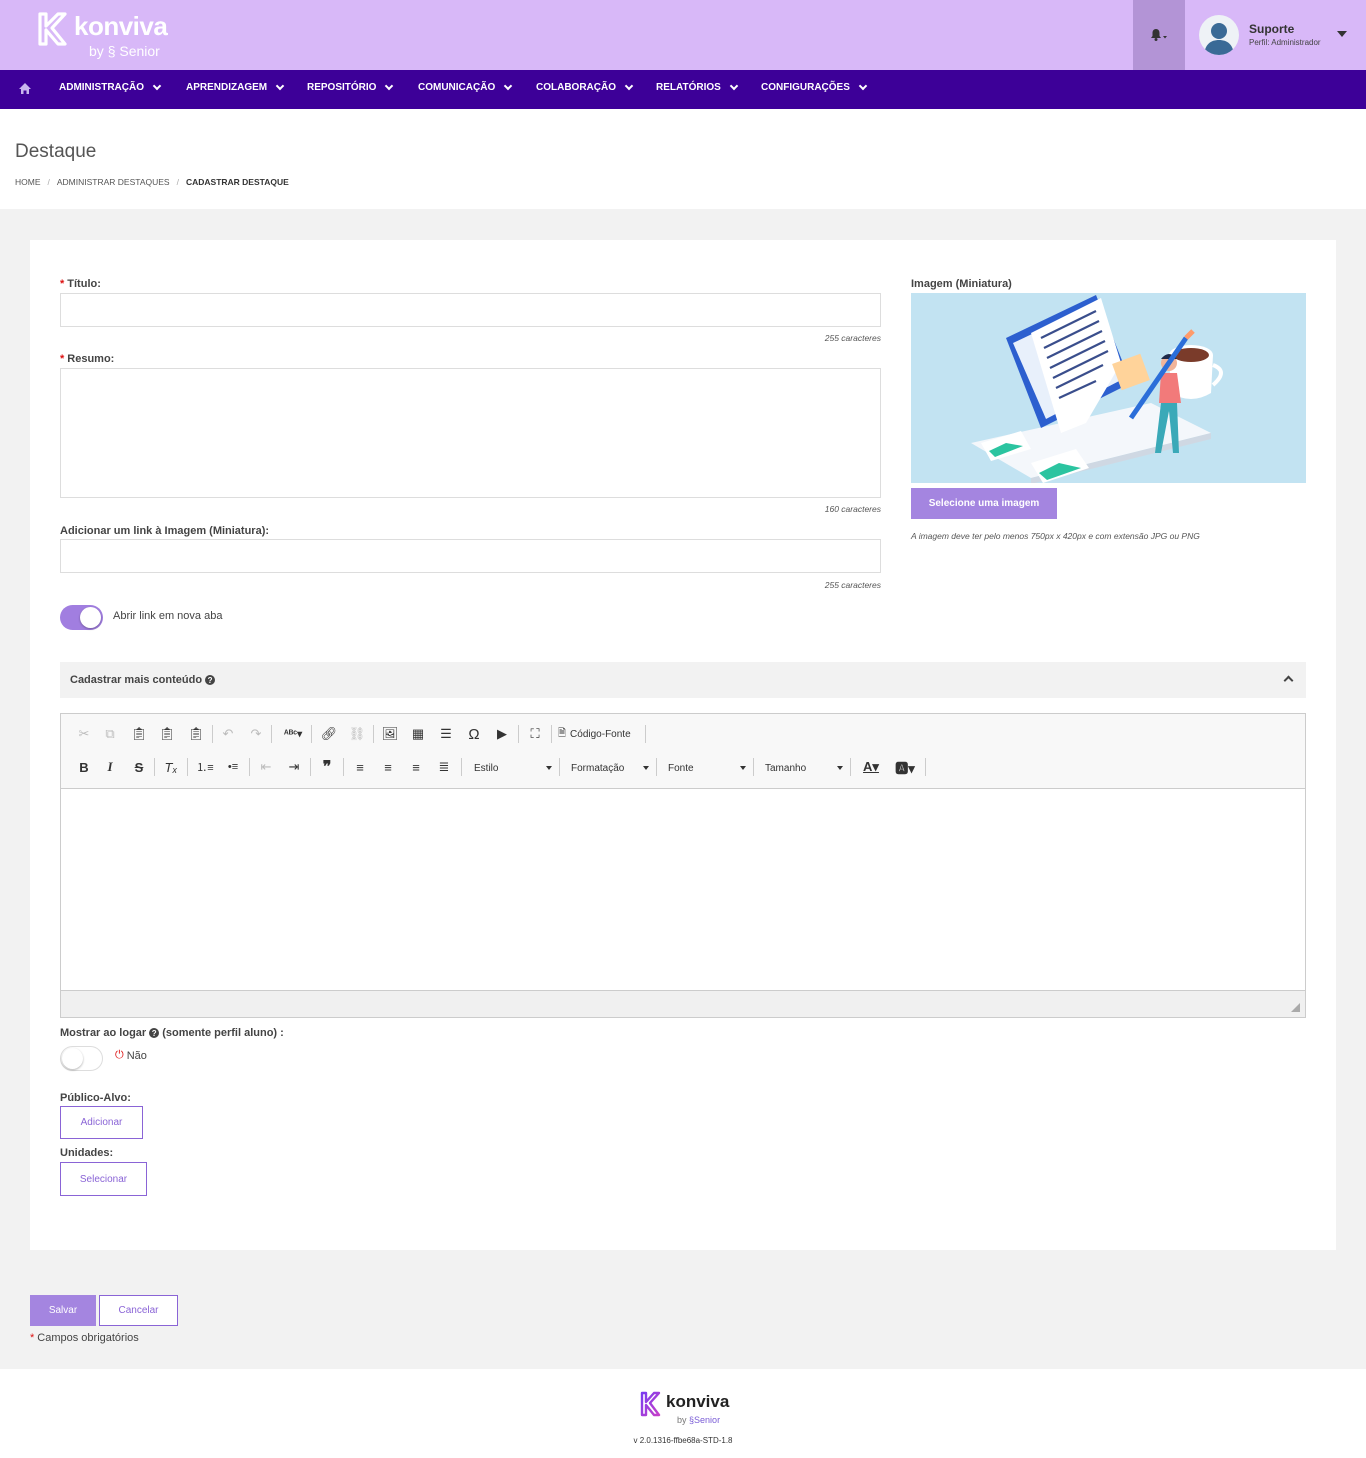 The image size is (1366, 1458). I want to click on youtube-icon: ▶, so click(502, 734).